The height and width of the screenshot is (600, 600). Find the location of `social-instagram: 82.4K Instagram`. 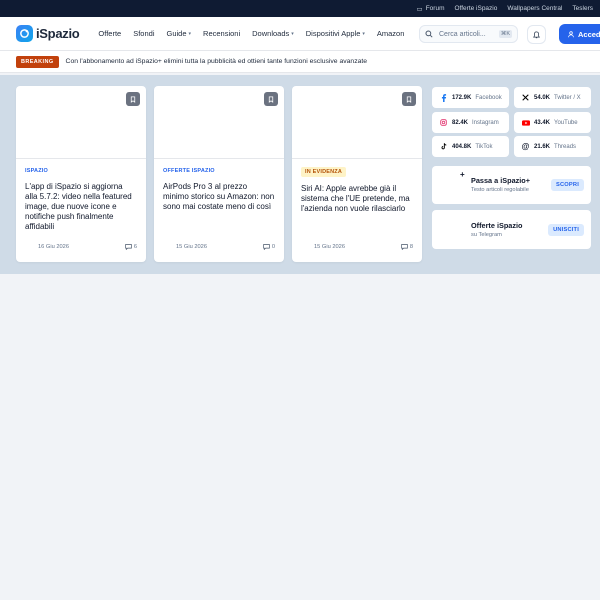

social-instagram: 82.4K Instagram is located at coordinates (470, 122).